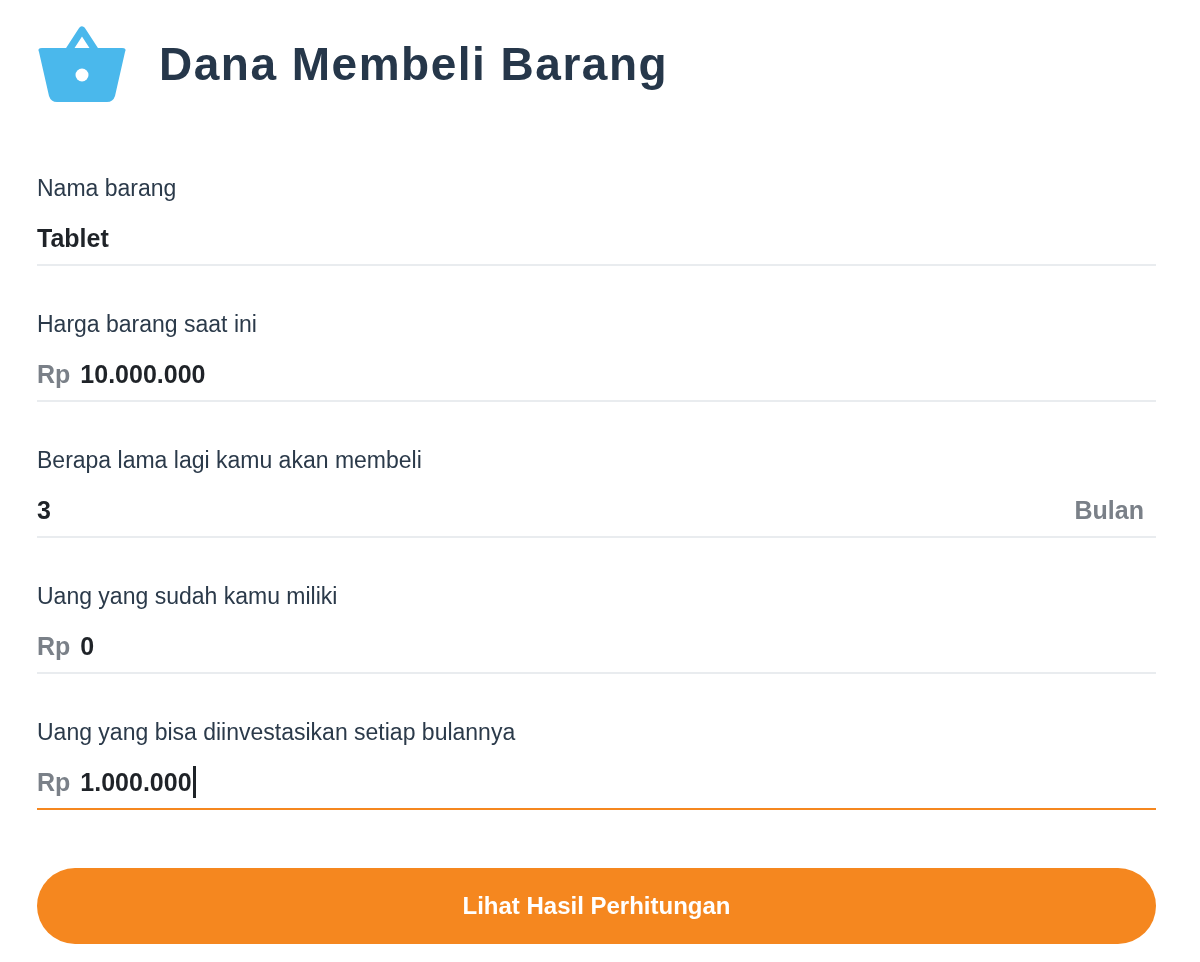 Image resolution: width=1200 pixels, height=962 pixels. What do you see at coordinates (44, 510) in the screenshot?
I see `field-value: 3` at bounding box center [44, 510].